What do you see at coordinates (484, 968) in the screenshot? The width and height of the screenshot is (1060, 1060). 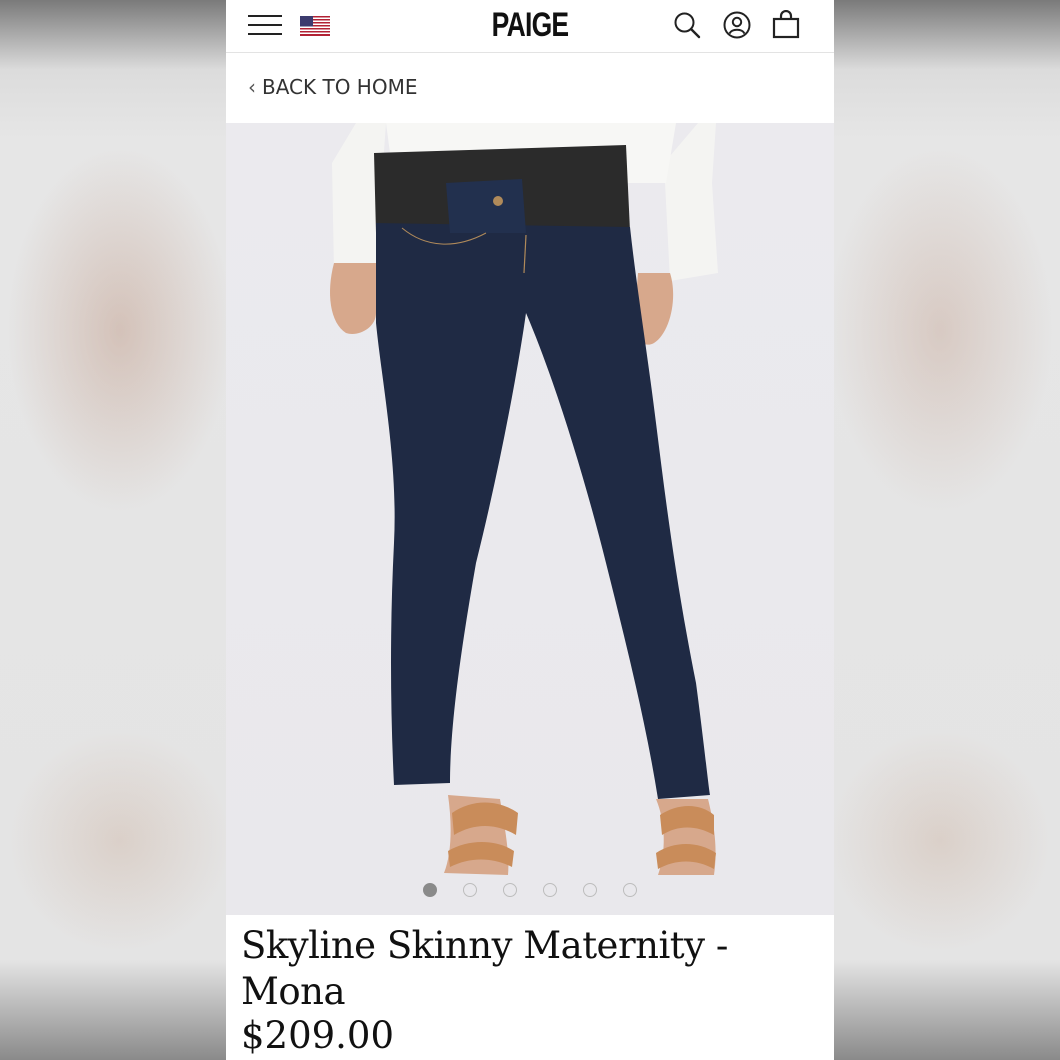 I see `product-title: Skyline Skinny Maternity - Mona` at bounding box center [484, 968].